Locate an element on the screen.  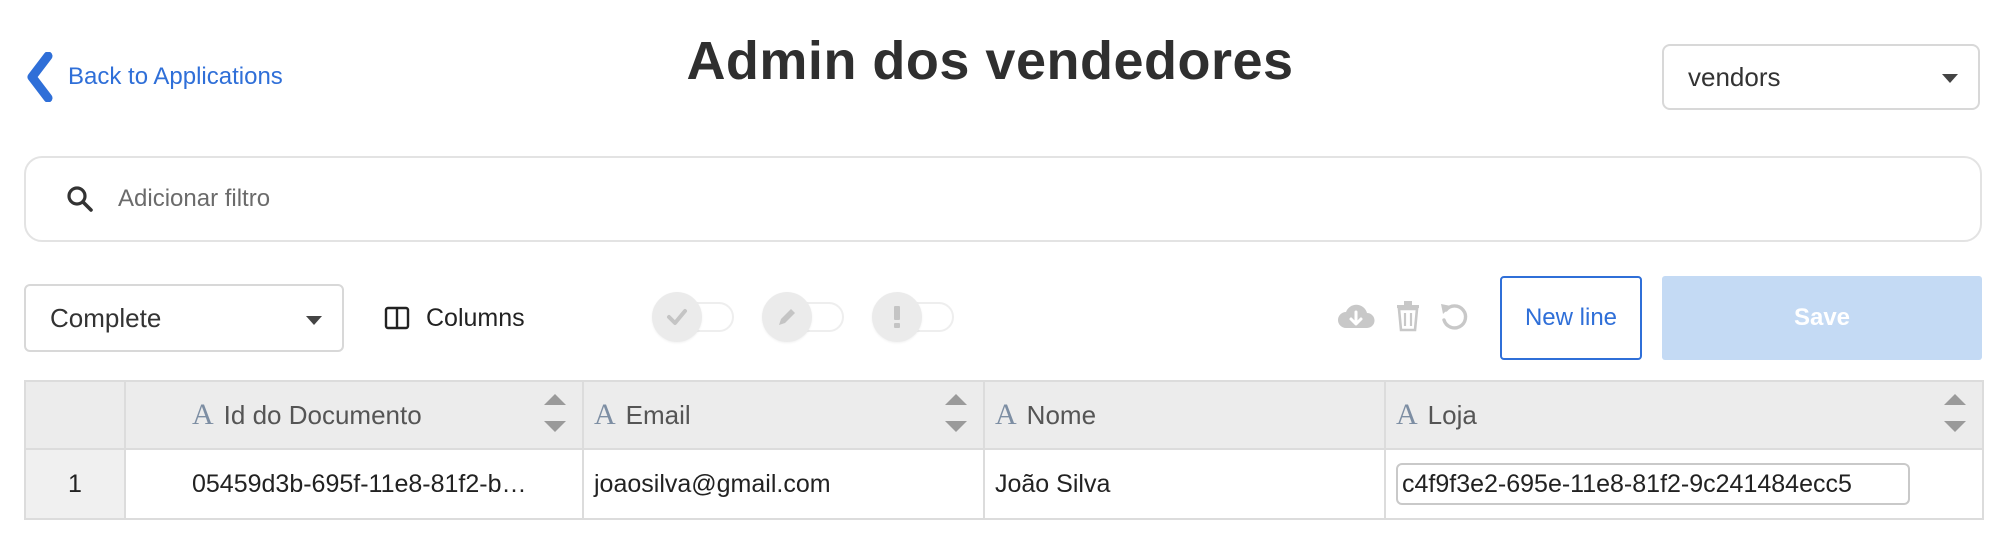
back-to-applications-link: Back to Applications is located at coordinates (154, 77).